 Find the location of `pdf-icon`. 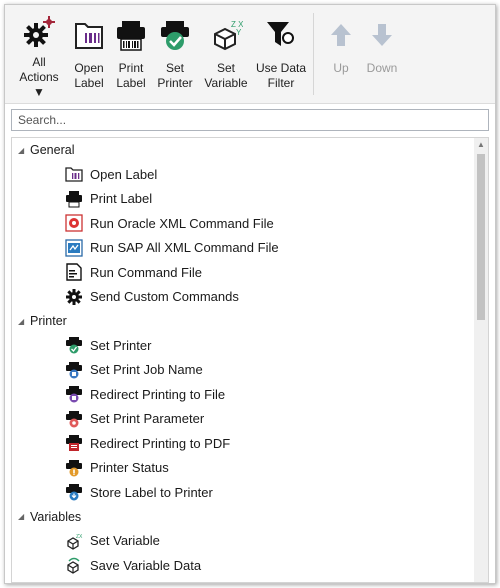

pdf-icon is located at coordinates (74, 443).